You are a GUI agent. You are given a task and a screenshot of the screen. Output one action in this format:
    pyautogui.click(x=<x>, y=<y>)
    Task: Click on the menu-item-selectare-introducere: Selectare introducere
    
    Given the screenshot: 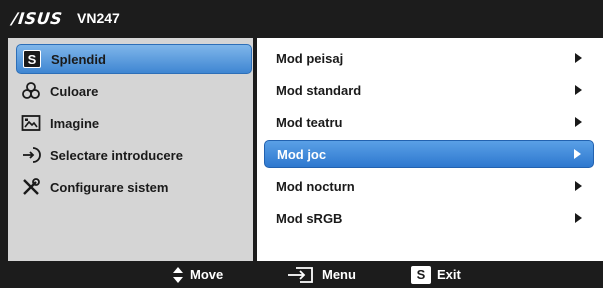 What is the action you would take?
    pyautogui.click(x=134, y=155)
    